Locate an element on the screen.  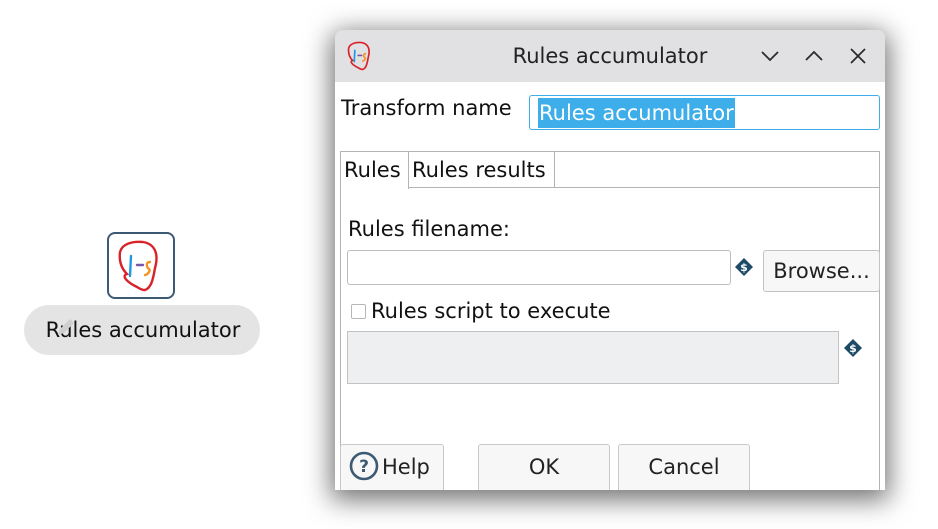
rules-filename-input is located at coordinates (539, 267).